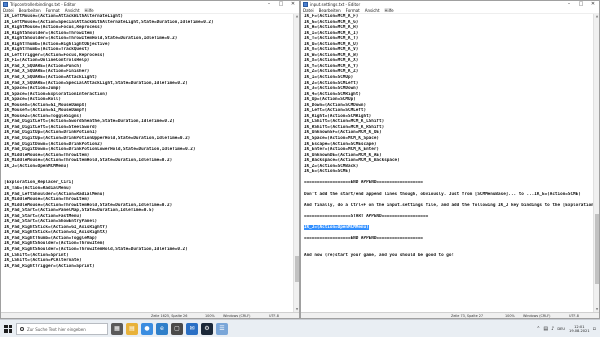  I want to click on edge-icon: e, so click(162, 328).